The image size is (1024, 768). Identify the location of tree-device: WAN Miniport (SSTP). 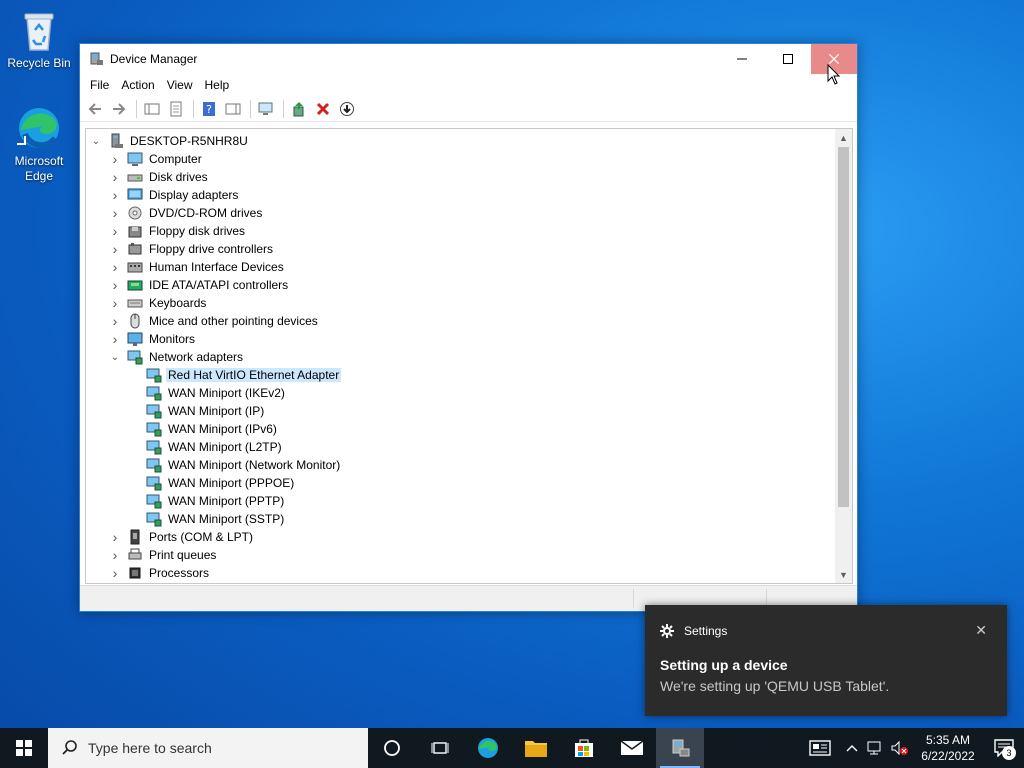
(460, 519).